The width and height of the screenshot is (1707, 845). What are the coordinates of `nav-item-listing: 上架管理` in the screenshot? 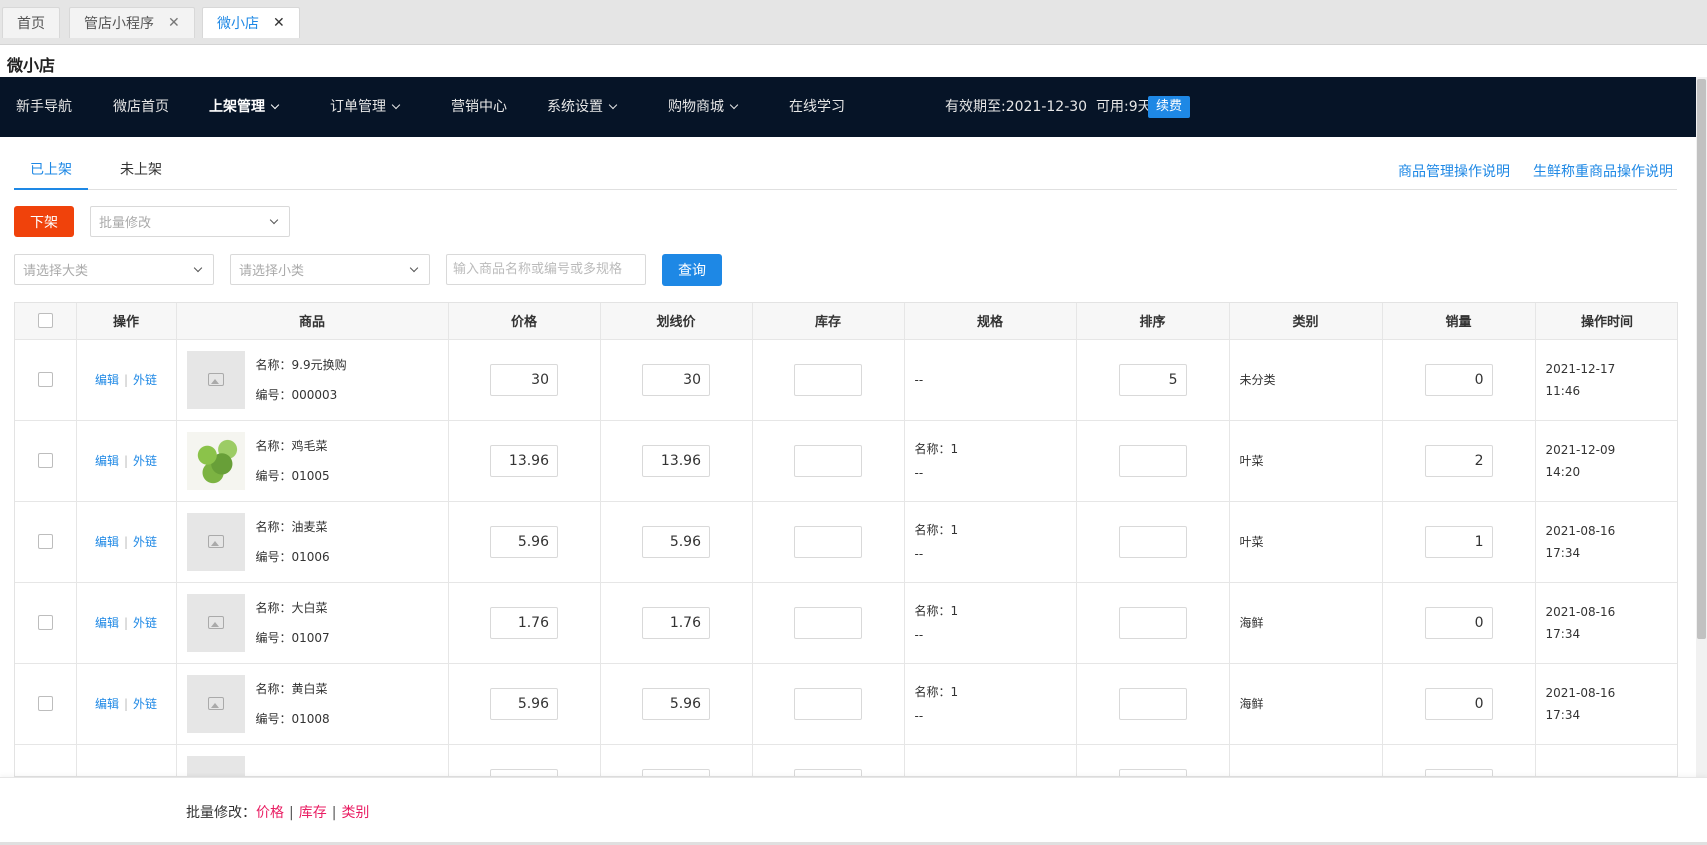 It's located at (244, 107).